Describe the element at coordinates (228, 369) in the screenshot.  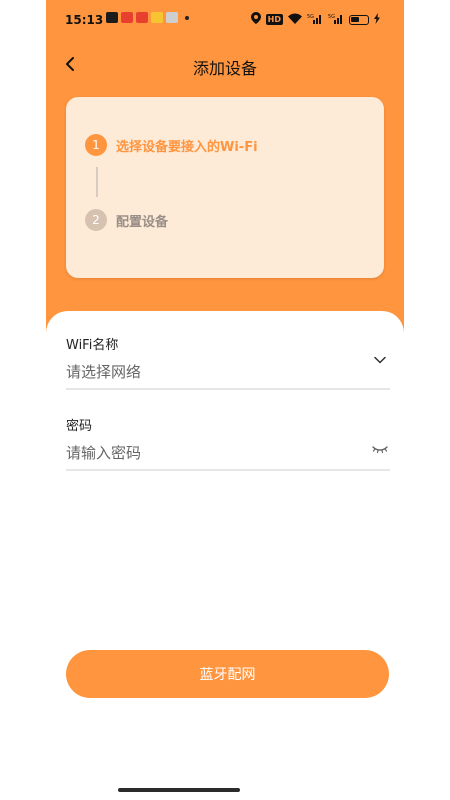
I see `wifi-name-select: 请选择网络` at that location.